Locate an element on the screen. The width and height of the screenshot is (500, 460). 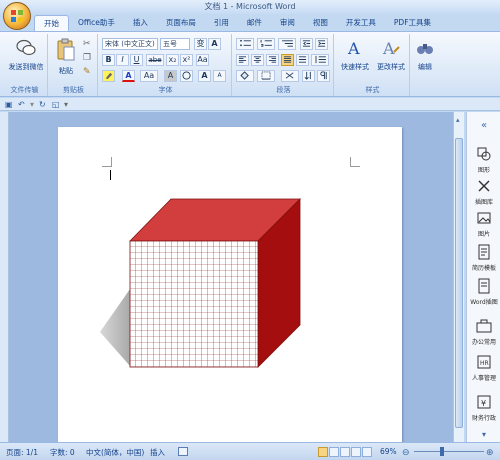
font-size-combo: 五号 is located at coordinates (175, 44).